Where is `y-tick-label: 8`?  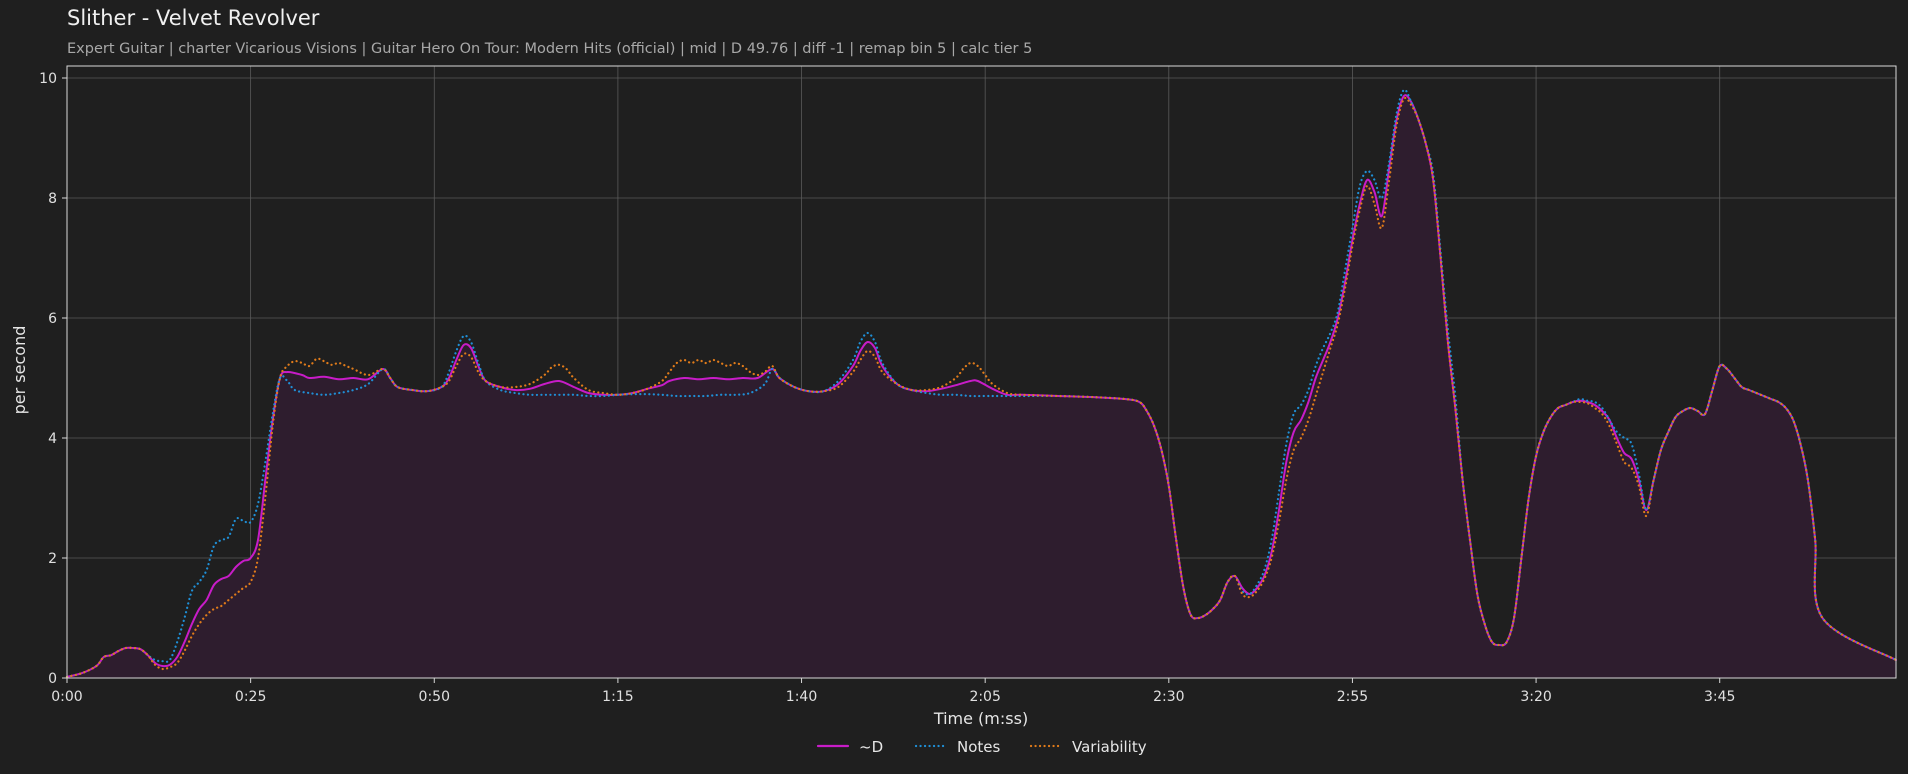 y-tick-label: 8 is located at coordinates (52, 199).